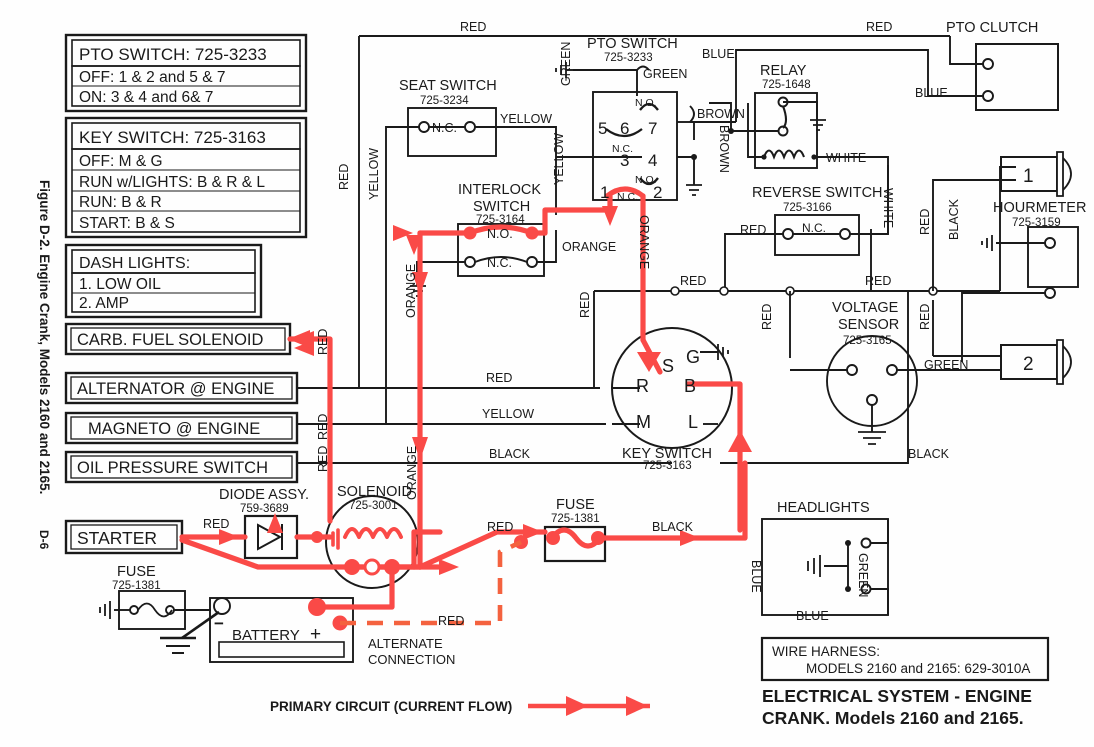  Describe the element at coordinates (604, 192) in the screenshot. I see `pto-t1: 1` at that location.